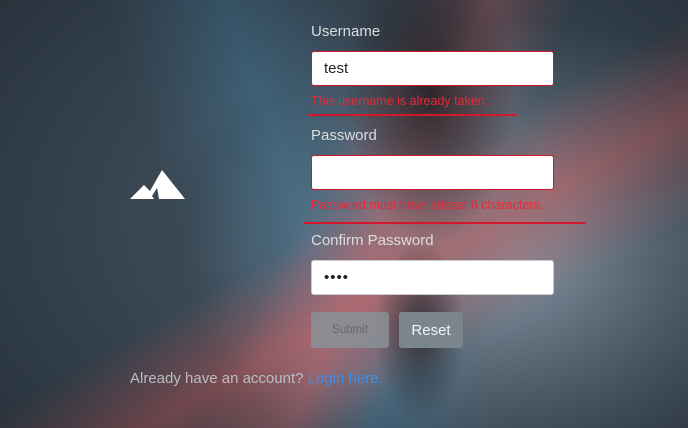 The image size is (688, 428). Describe the element at coordinates (350, 330) in the screenshot. I see `submit-button: Submit` at that location.